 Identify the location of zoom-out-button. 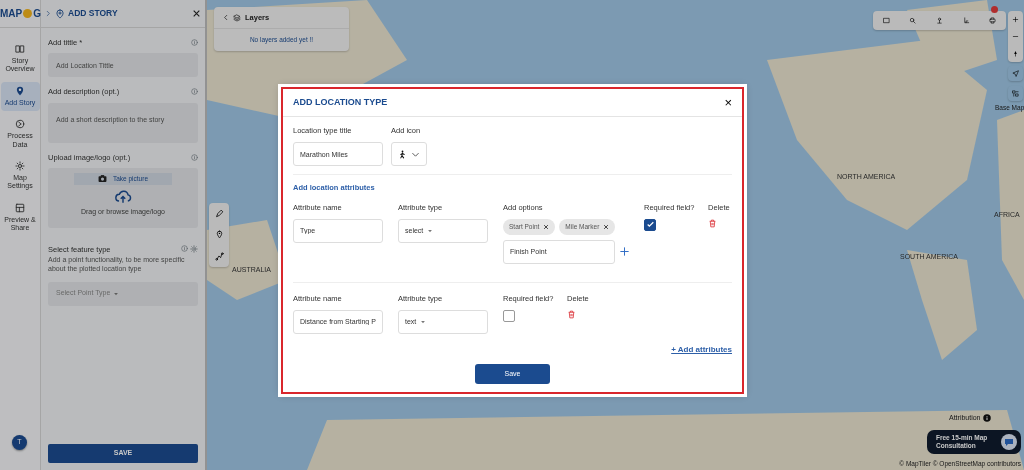
(1015, 36).